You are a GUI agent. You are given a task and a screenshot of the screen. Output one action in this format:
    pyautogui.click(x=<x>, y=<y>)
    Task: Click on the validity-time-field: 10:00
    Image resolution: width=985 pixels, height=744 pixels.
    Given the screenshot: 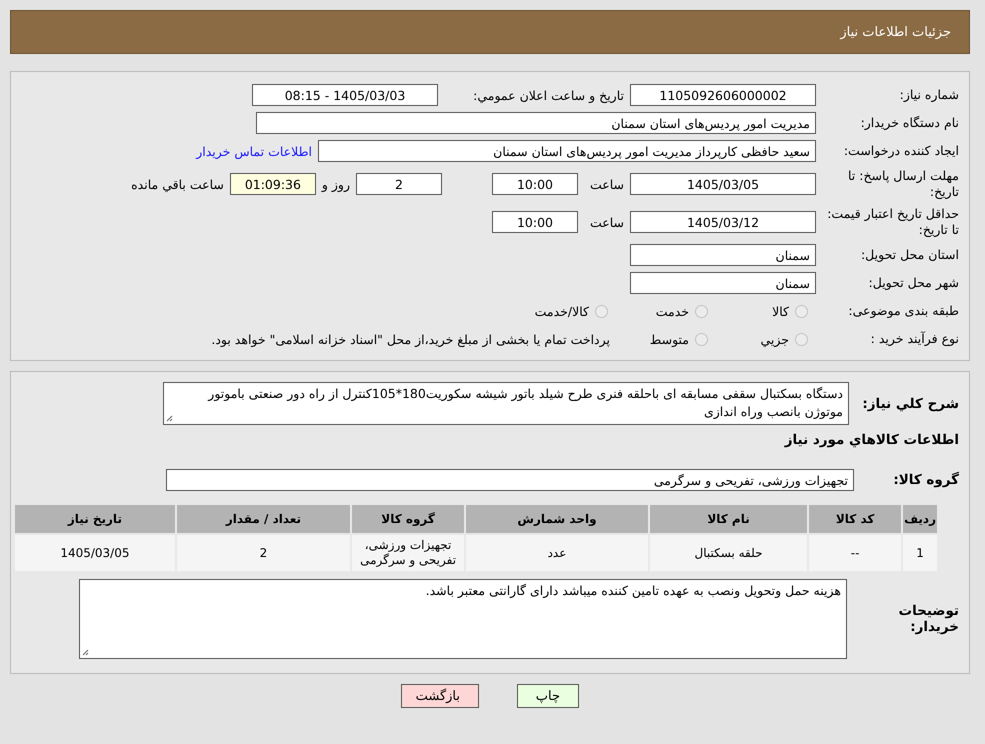 What is the action you would take?
    pyautogui.click(x=535, y=222)
    